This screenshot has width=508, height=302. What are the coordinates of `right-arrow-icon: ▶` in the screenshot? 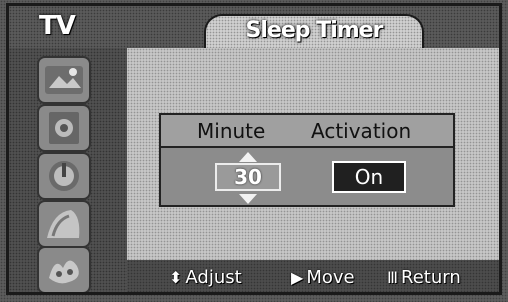 It's located at (297, 277).